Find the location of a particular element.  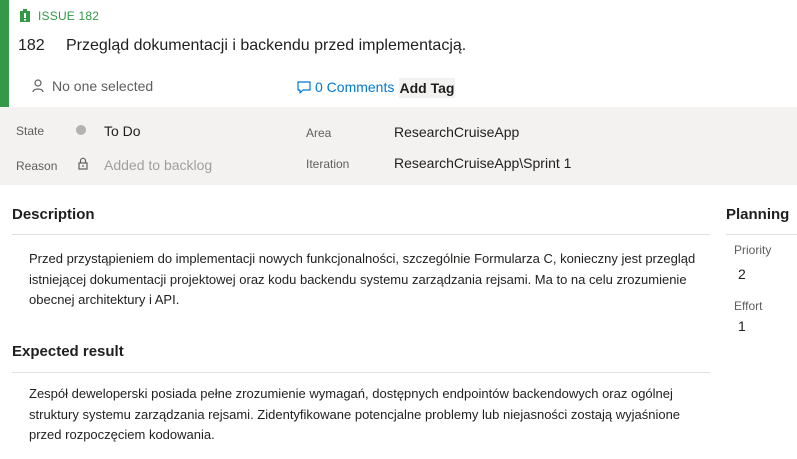

state-dot-icon is located at coordinates (81, 130).